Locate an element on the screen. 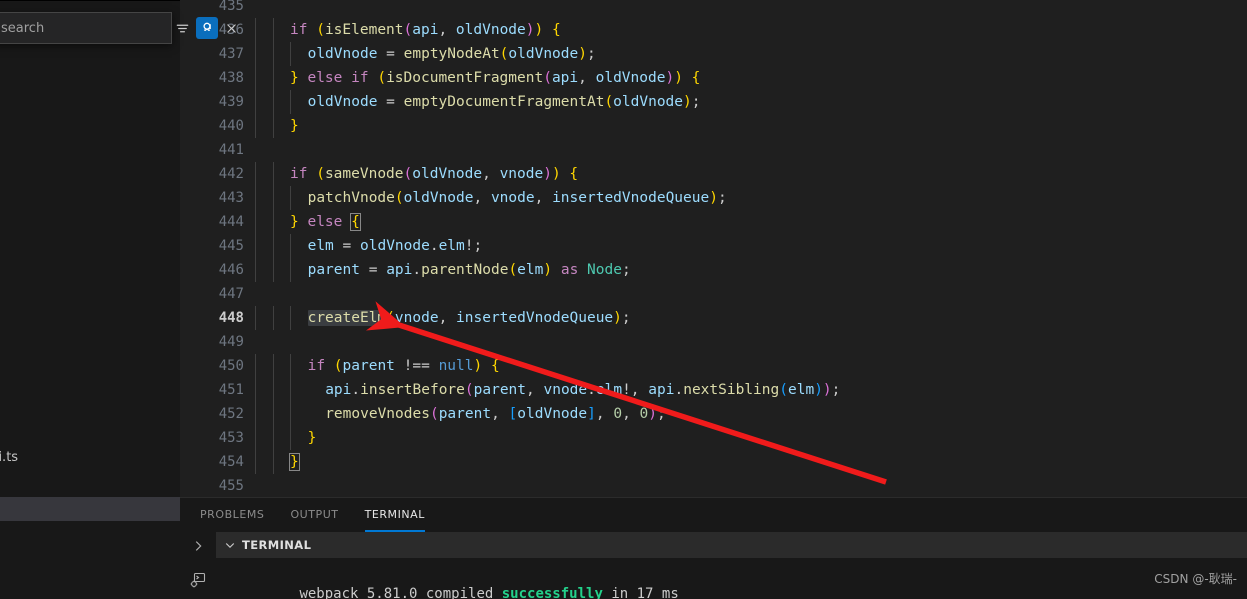 This screenshot has height=599, width=1247. line-number: 448 is located at coordinates (231, 318).